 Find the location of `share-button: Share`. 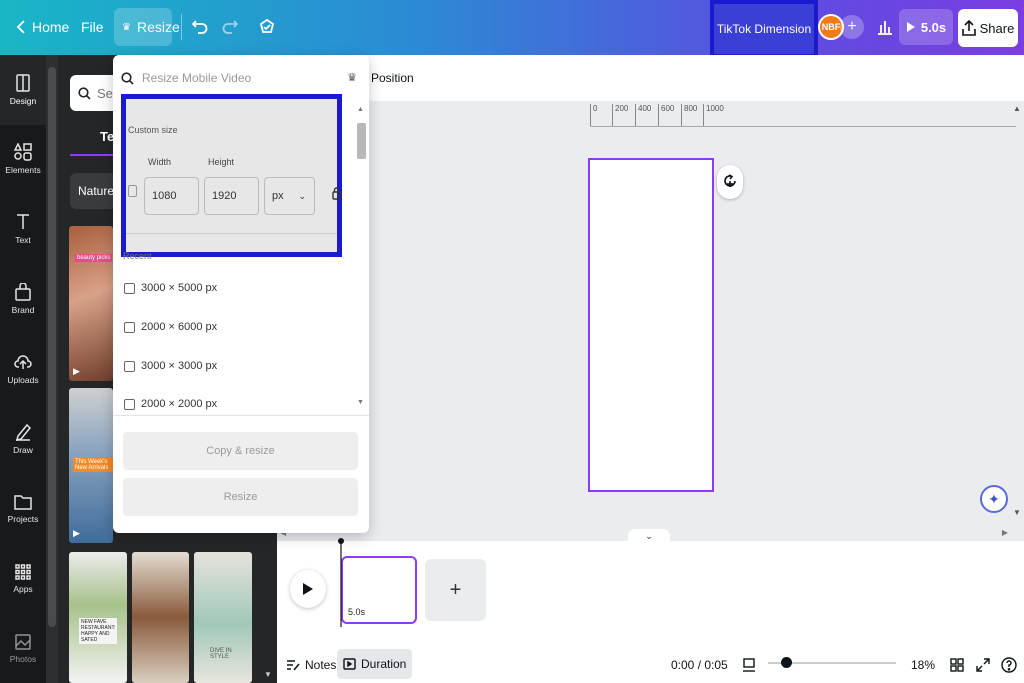

share-button: Share is located at coordinates (988, 28).